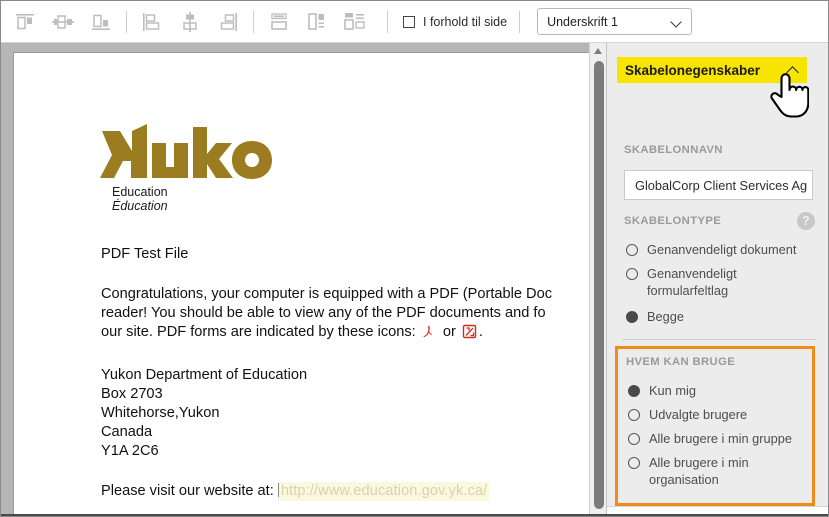 This screenshot has width=829, height=517. What do you see at coordinates (714, 390) in the screenshot?
I see `radio-kun-mig: Kun mig` at bounding box center [714, 390].